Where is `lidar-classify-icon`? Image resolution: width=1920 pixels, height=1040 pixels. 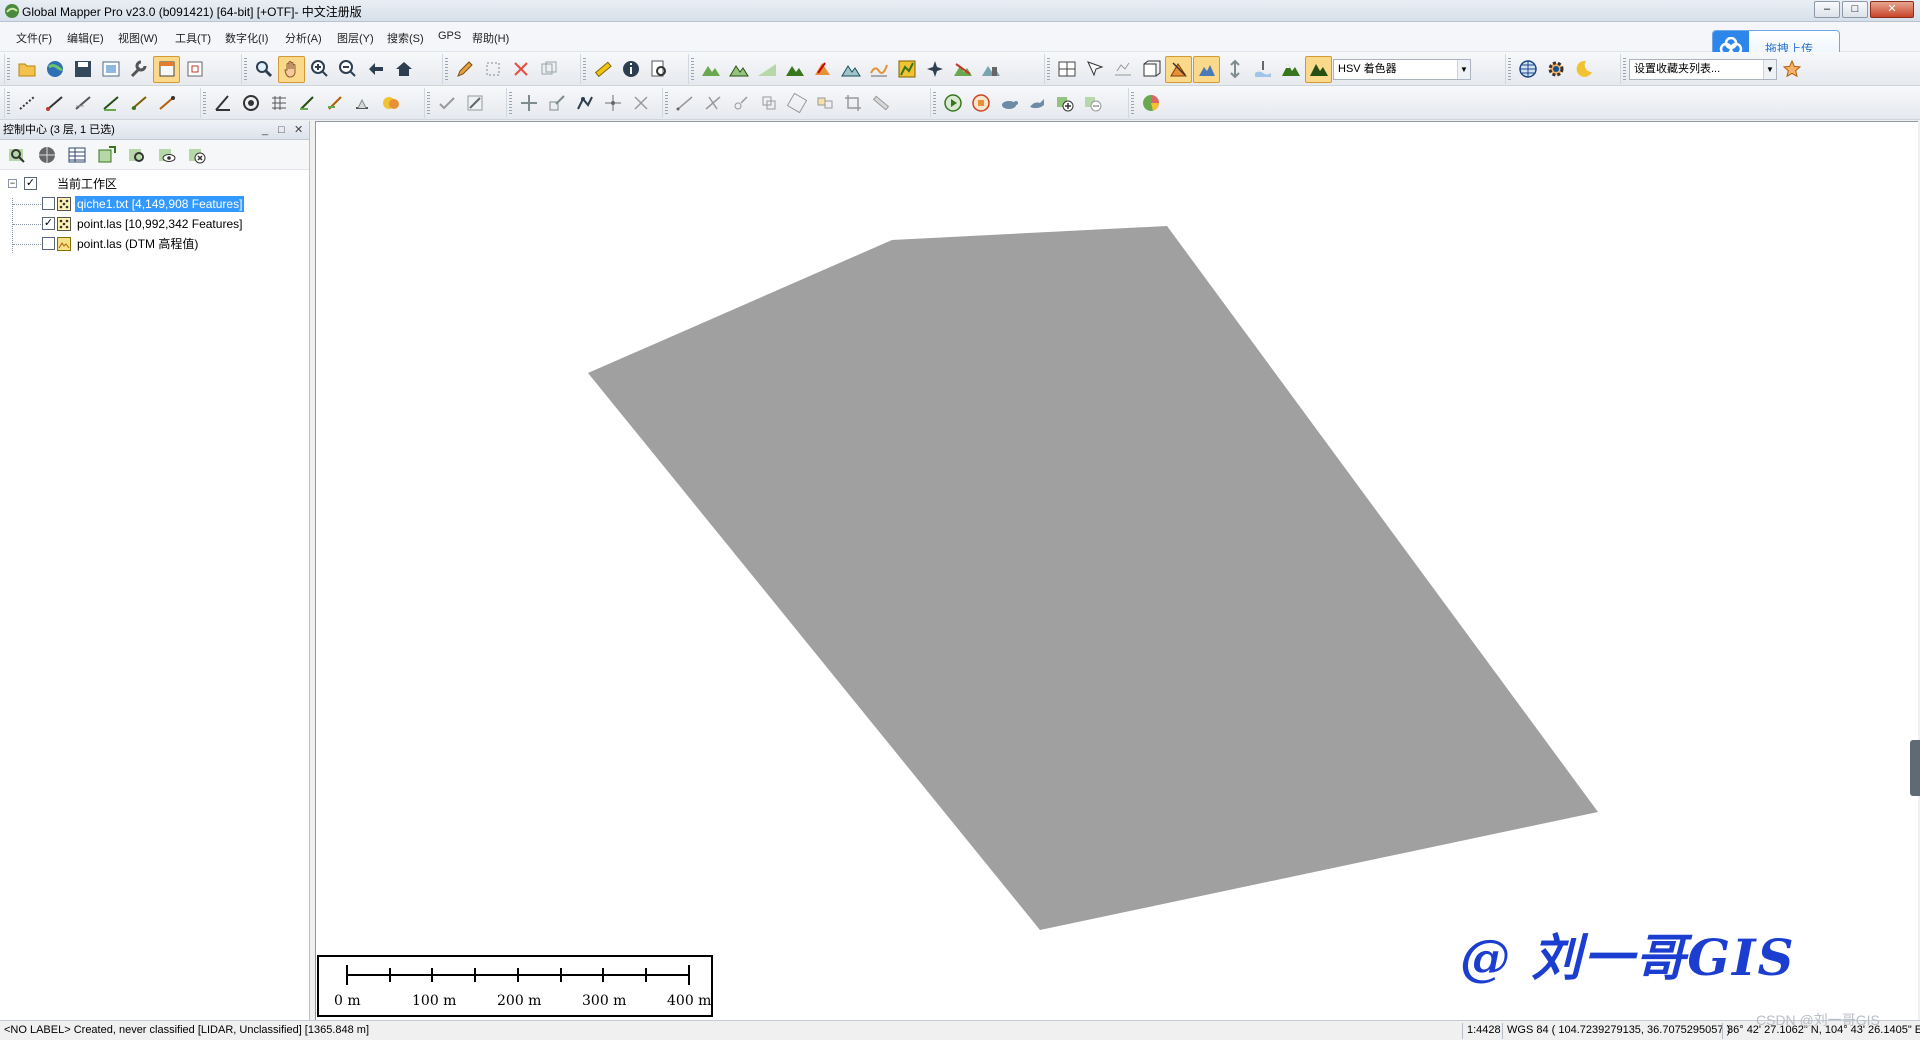
lidar-classify-icon is located at coordinates (962, 69).